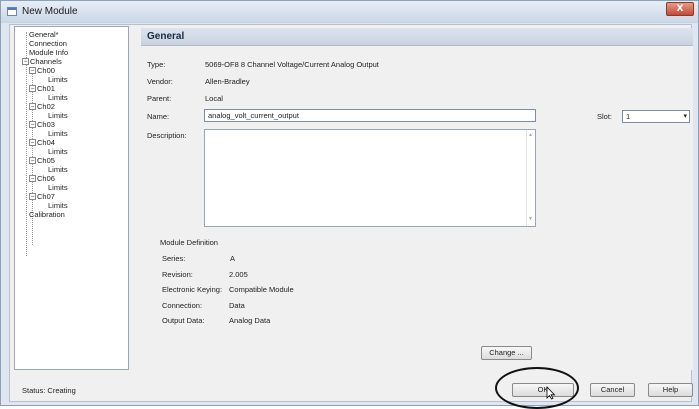  I want to click on tree-item-ch03-limits: Limits, so click(58, 133).